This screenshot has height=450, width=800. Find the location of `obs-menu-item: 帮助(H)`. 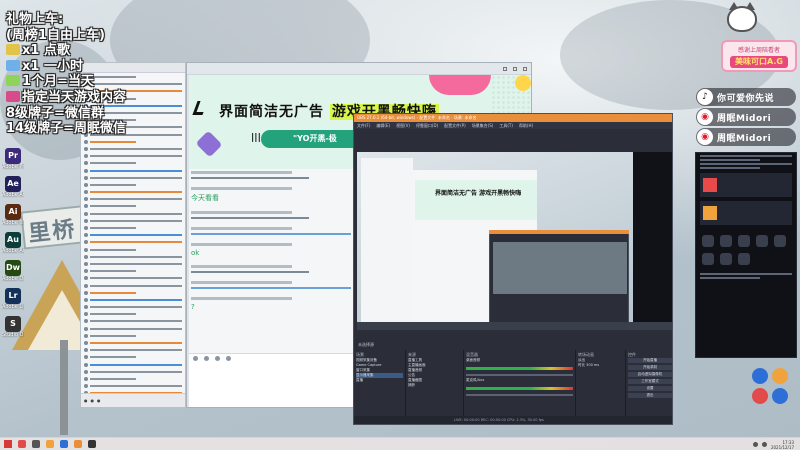

obs-menu-item: 帮助(H) is located at coordinates (526, 126).